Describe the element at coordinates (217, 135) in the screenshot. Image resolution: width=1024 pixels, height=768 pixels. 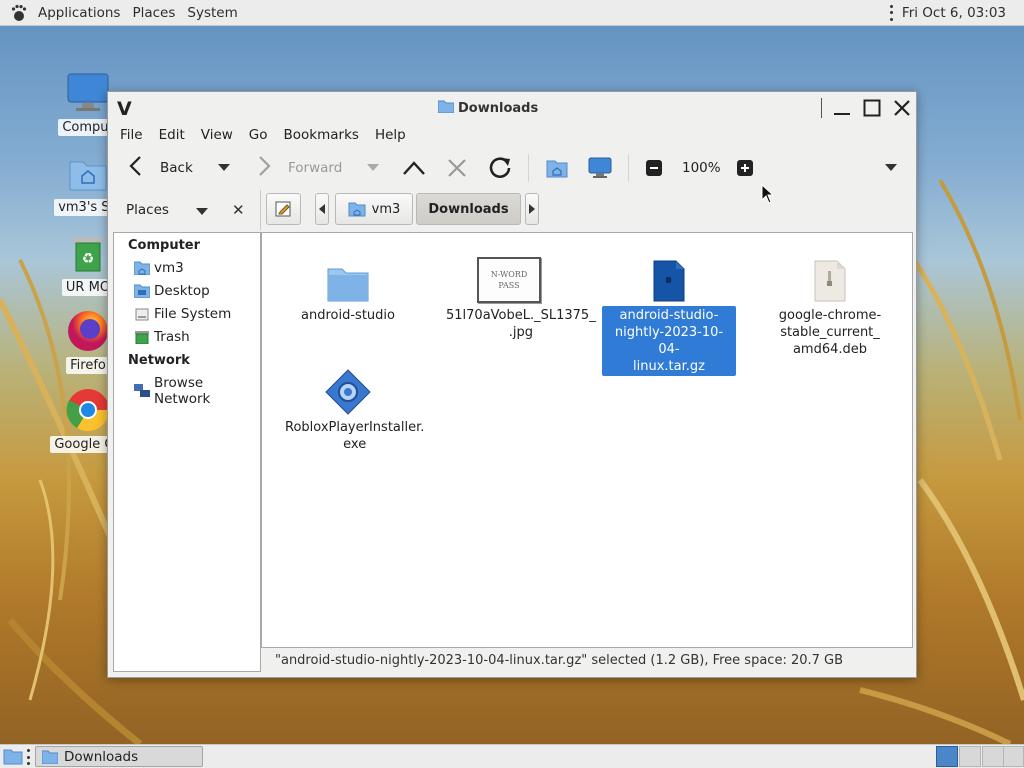
I see `menu-view: View` at that location.